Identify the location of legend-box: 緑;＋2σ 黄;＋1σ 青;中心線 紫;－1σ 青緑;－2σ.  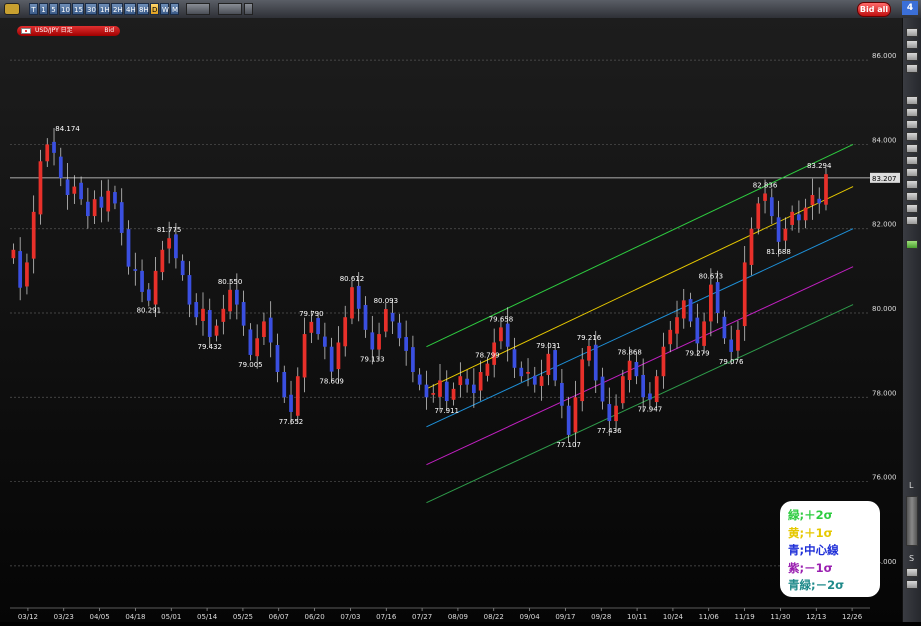
(830, 549).